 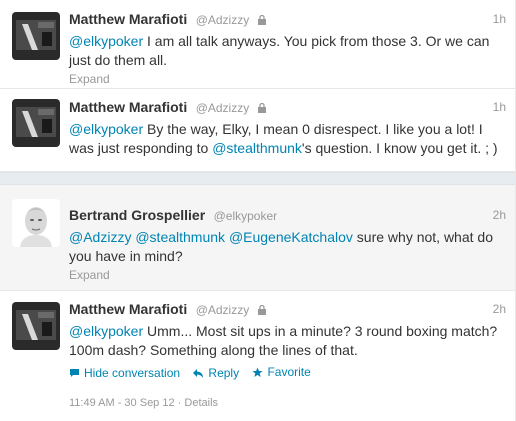 I want to click on hide-conversation-label: Hide conversation, so click(x=132, y=372).